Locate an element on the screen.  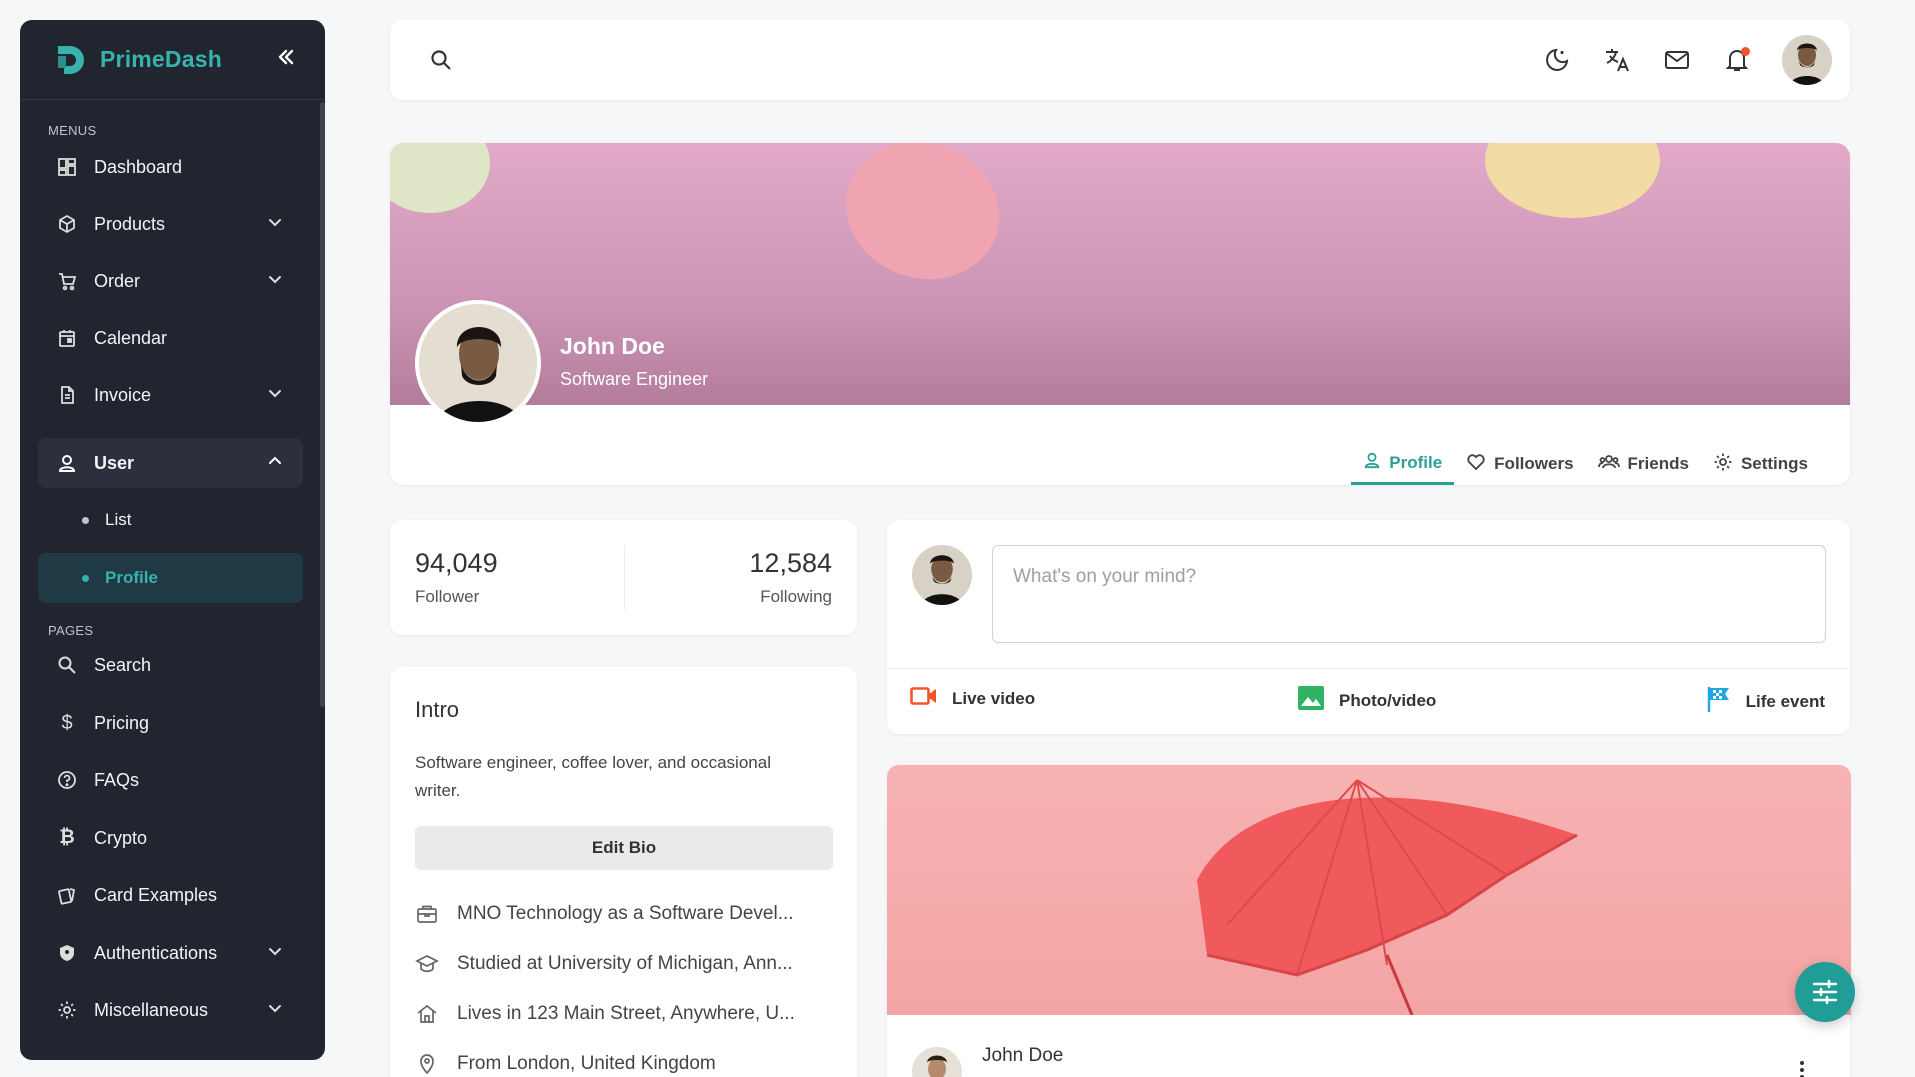
sidebar-subitem-list: List is located at coordinates (170, 520).